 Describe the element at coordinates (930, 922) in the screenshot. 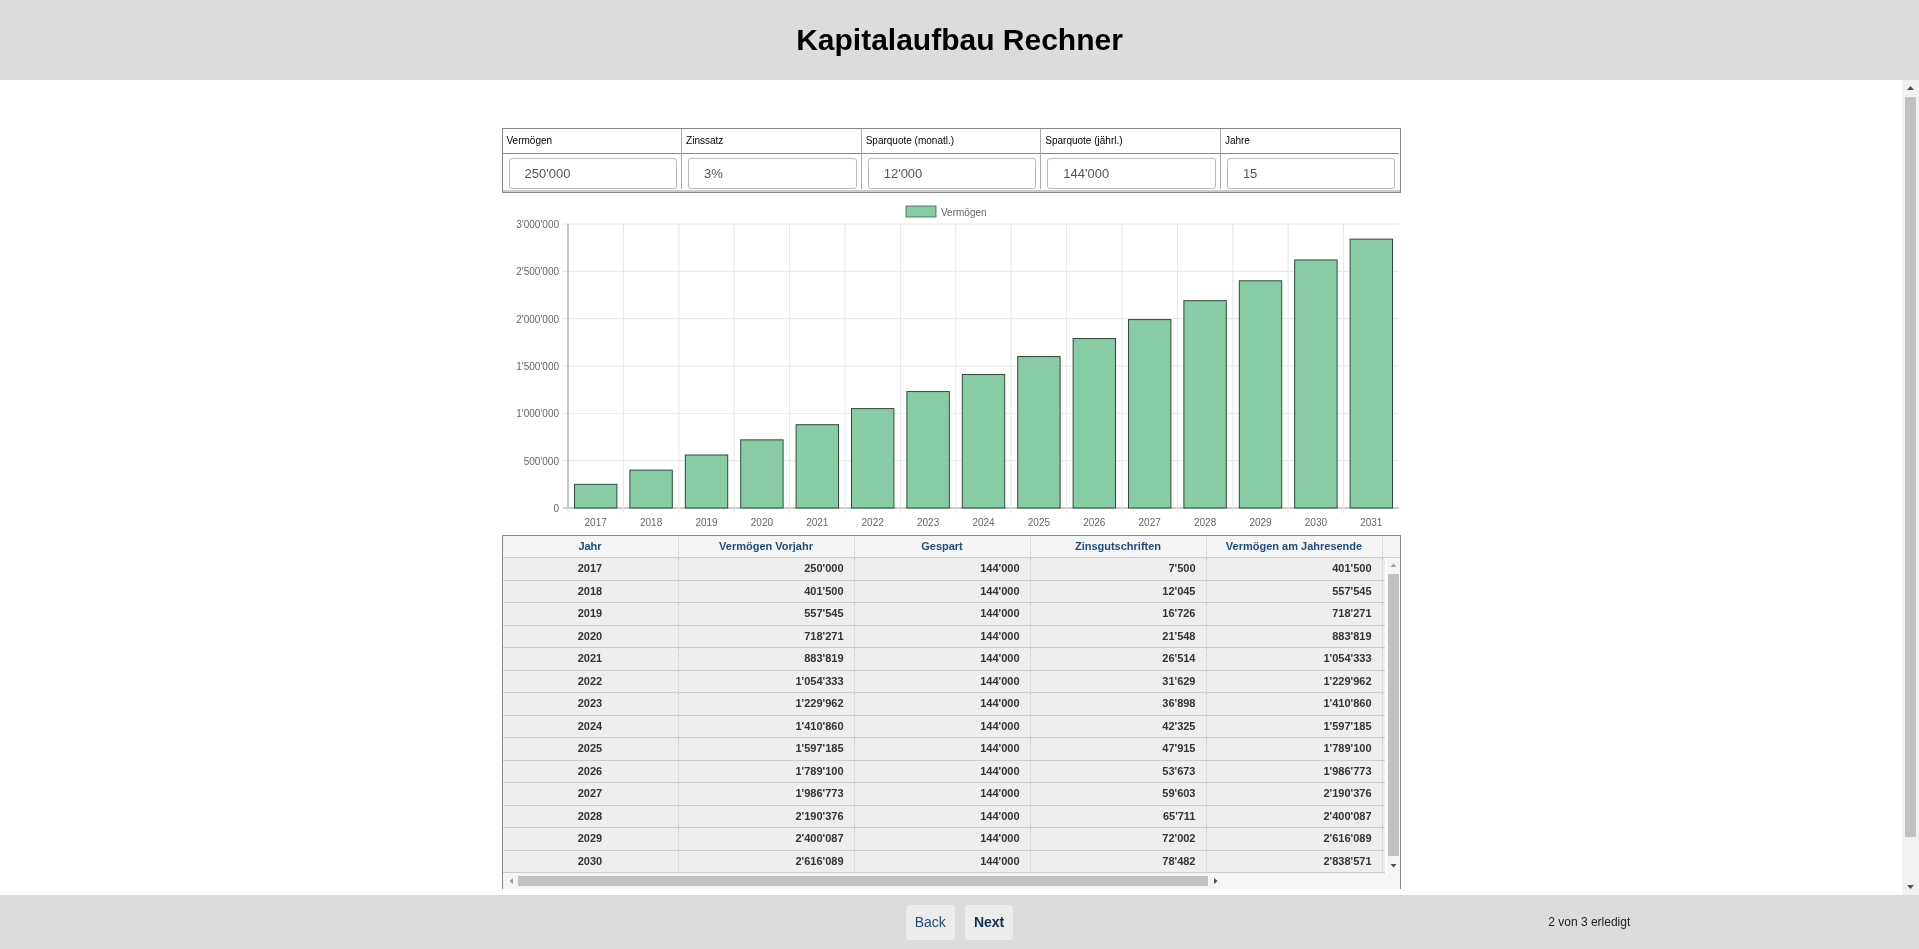

I see `nav-button: Back` at that location.